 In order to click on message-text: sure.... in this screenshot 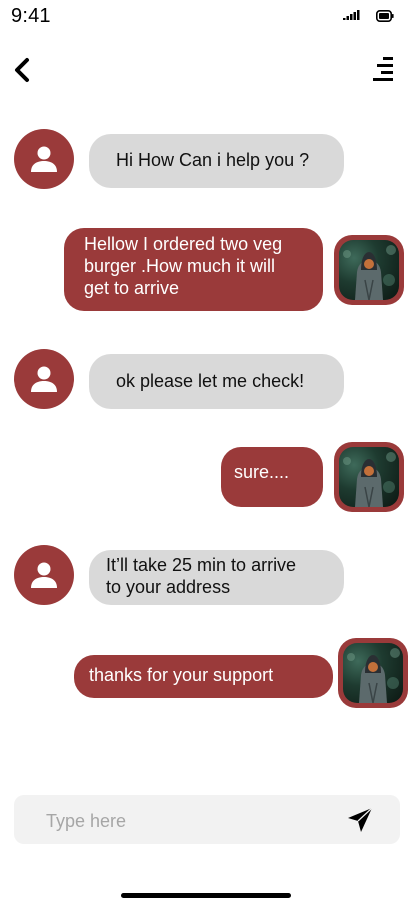, I will do `click(262, 472)`.